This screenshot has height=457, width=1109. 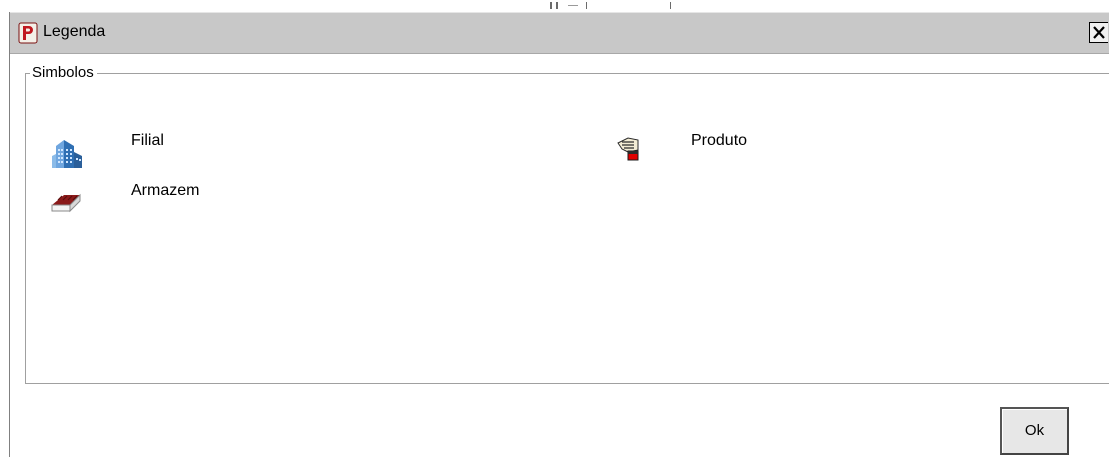 What do you see at coordinates (1034, 431) in the screenshot?
I see `ok-button: Ok` at bounding box center [1034, 431].